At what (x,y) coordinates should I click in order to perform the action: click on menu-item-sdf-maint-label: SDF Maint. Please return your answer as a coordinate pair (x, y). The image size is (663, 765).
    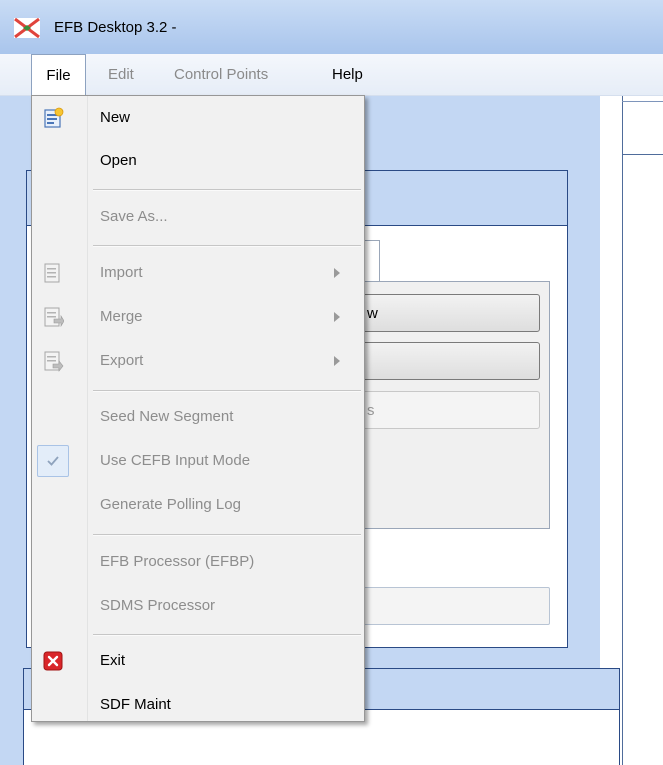
    Looking at the image, I should click on (135, 704).